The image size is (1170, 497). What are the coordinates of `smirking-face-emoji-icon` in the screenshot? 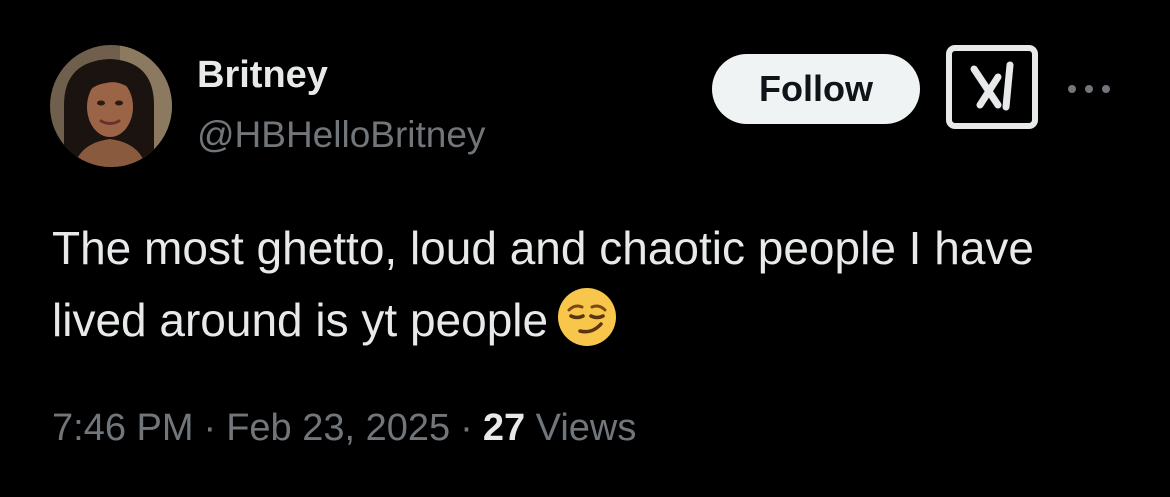 It's located at (587, 317).